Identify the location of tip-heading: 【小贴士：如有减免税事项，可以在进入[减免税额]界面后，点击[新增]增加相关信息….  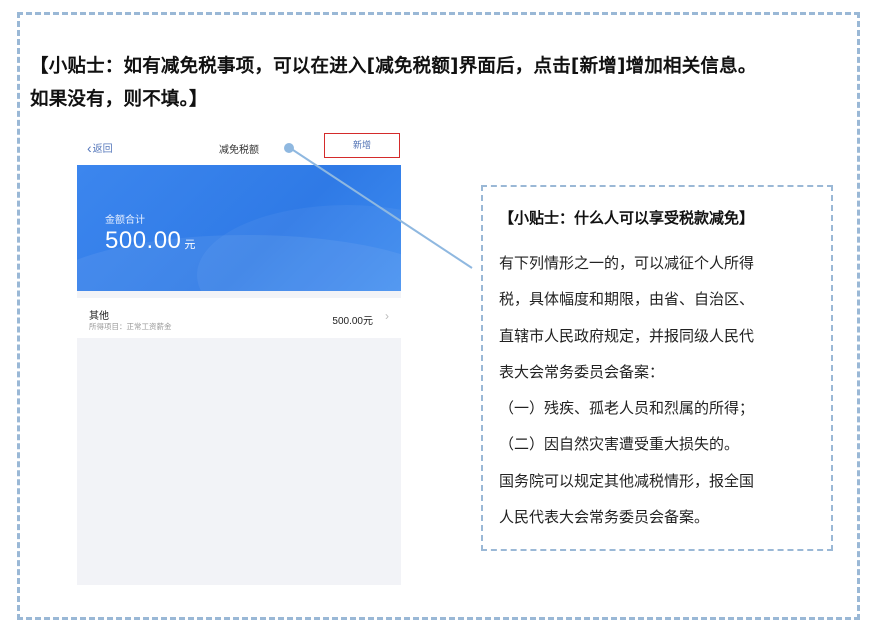
(450, 83).